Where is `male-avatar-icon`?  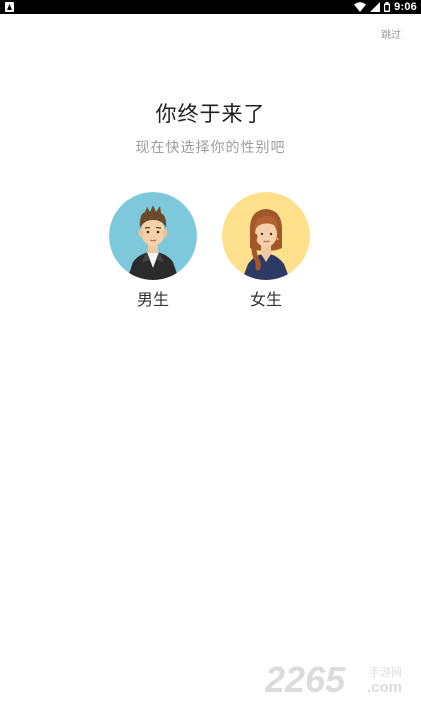
male-avatar-icon is located at coordinates (153, 236).